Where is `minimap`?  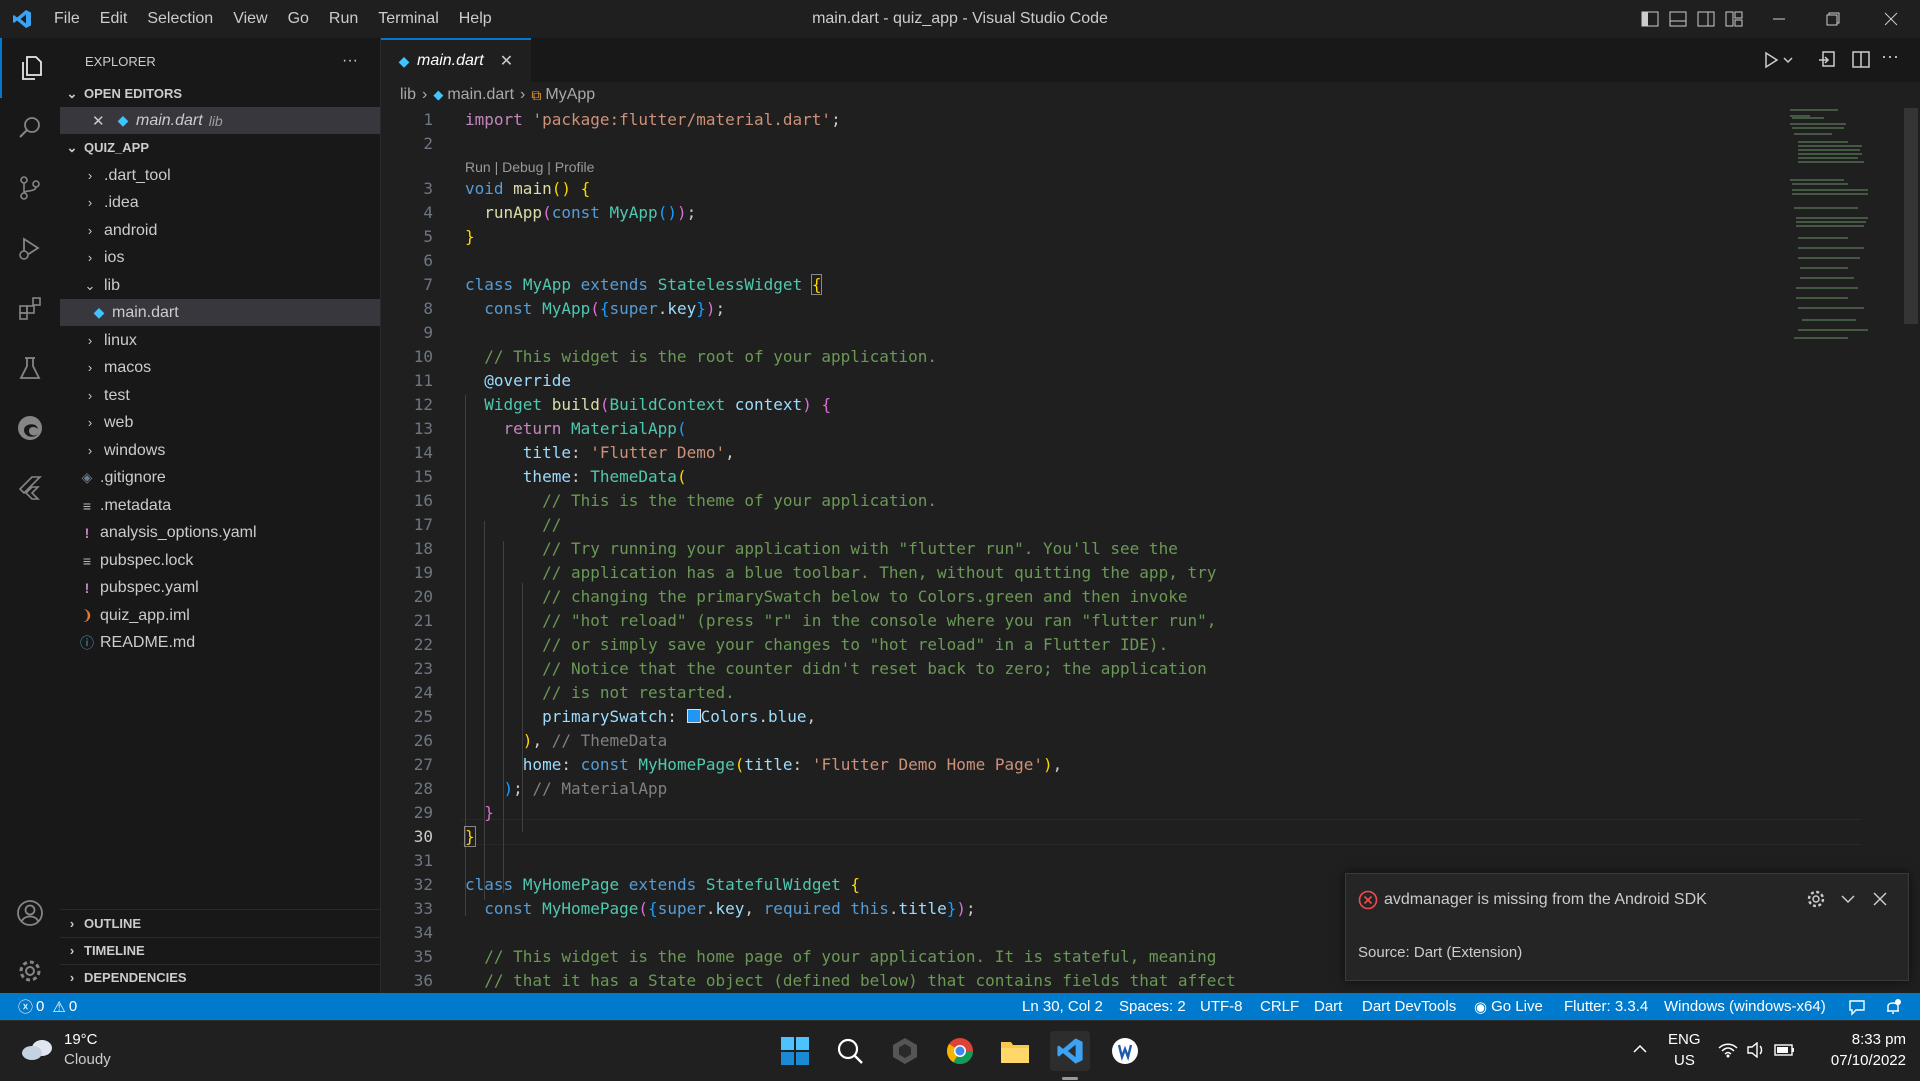 minimap is located at coordinates (1848, 228).